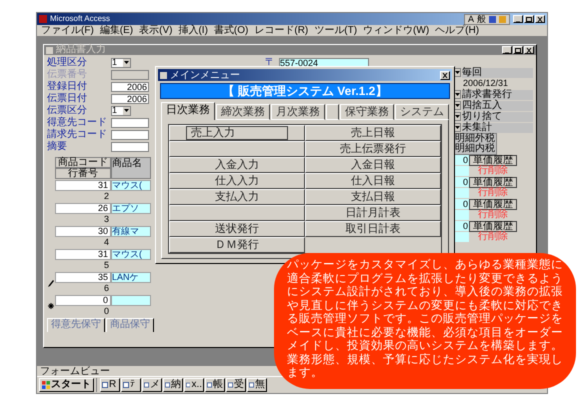 The width and height of the screenshot is (580, 400). What do you see at coordinates (80, 19) in the screenshot?
I see `window-title: Microsoft Access` at bounding box center [80, 19].